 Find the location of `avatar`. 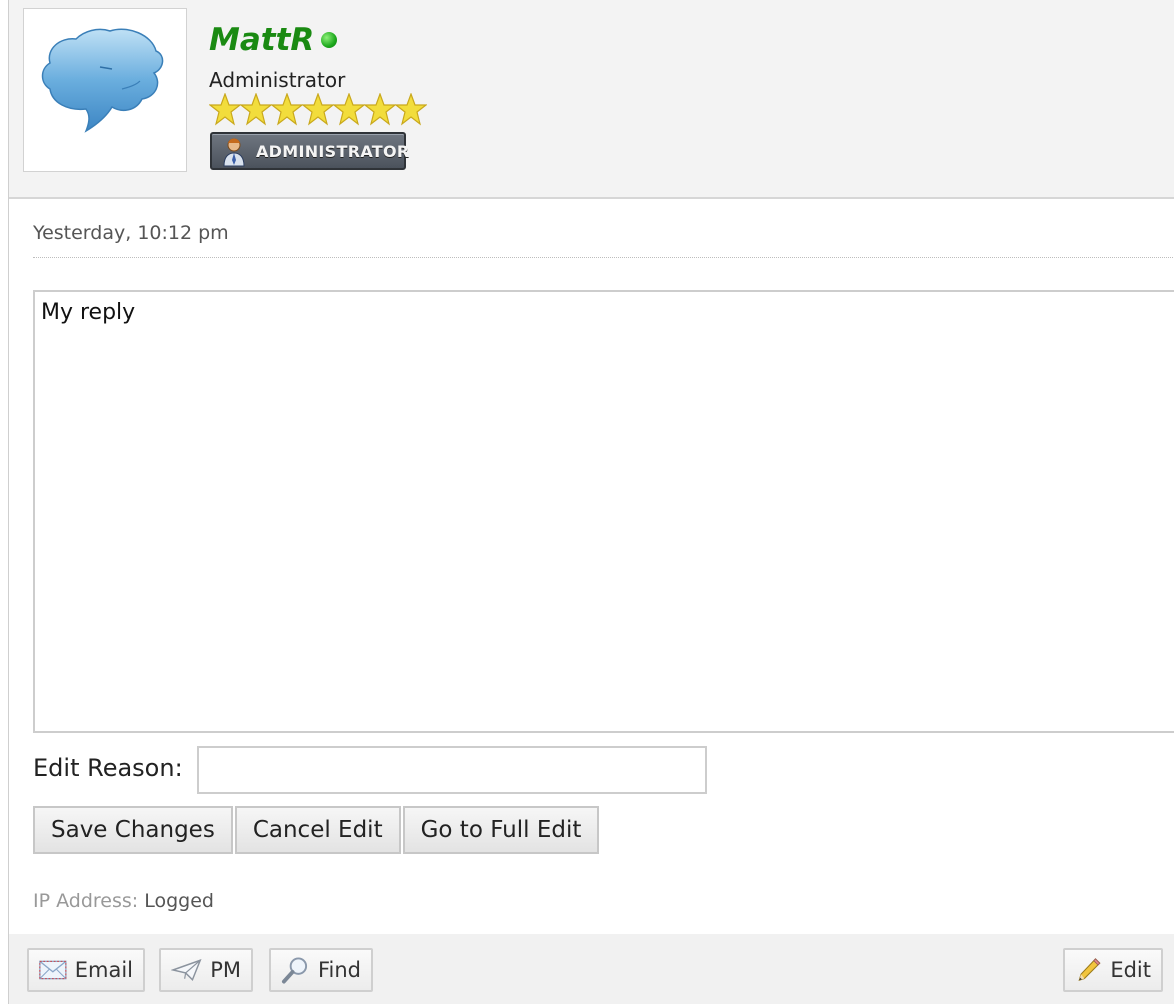

avatar is located at coordinates (105, 90).